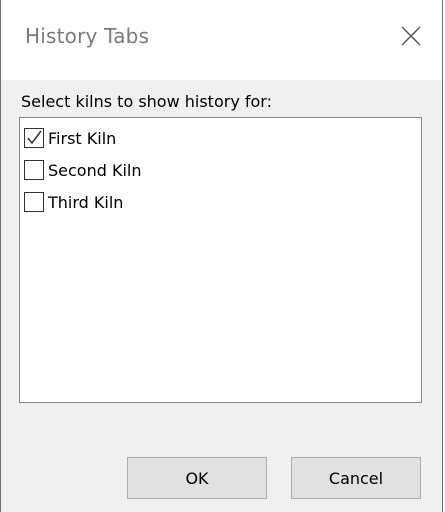 The height and width of the screenshot is (512, 445). I want to click on kiln-item-first: First Kiln, so click(70, 138).